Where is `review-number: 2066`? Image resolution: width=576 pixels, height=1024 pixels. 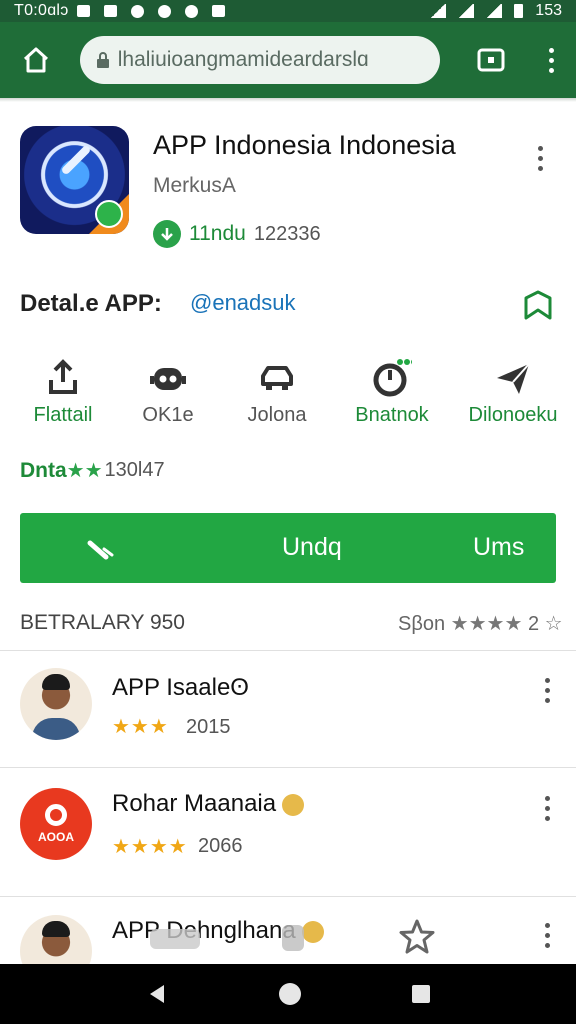
review-number: 2066 is located at coordinates (220, 846).